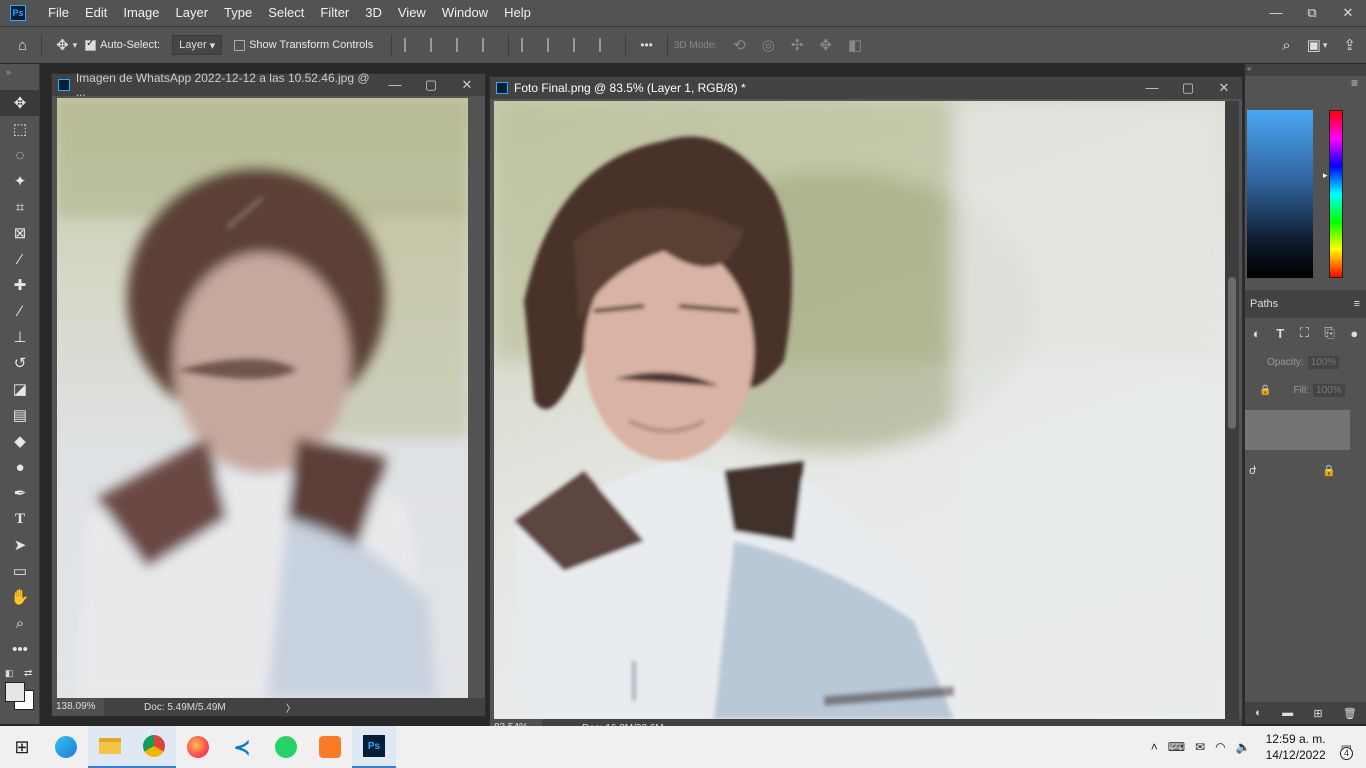 This screenshot has height=768, width=1366. Describe the element at coordinates (606, 45) in the screenshot. I see `distribute-vertical-icon` at that location.